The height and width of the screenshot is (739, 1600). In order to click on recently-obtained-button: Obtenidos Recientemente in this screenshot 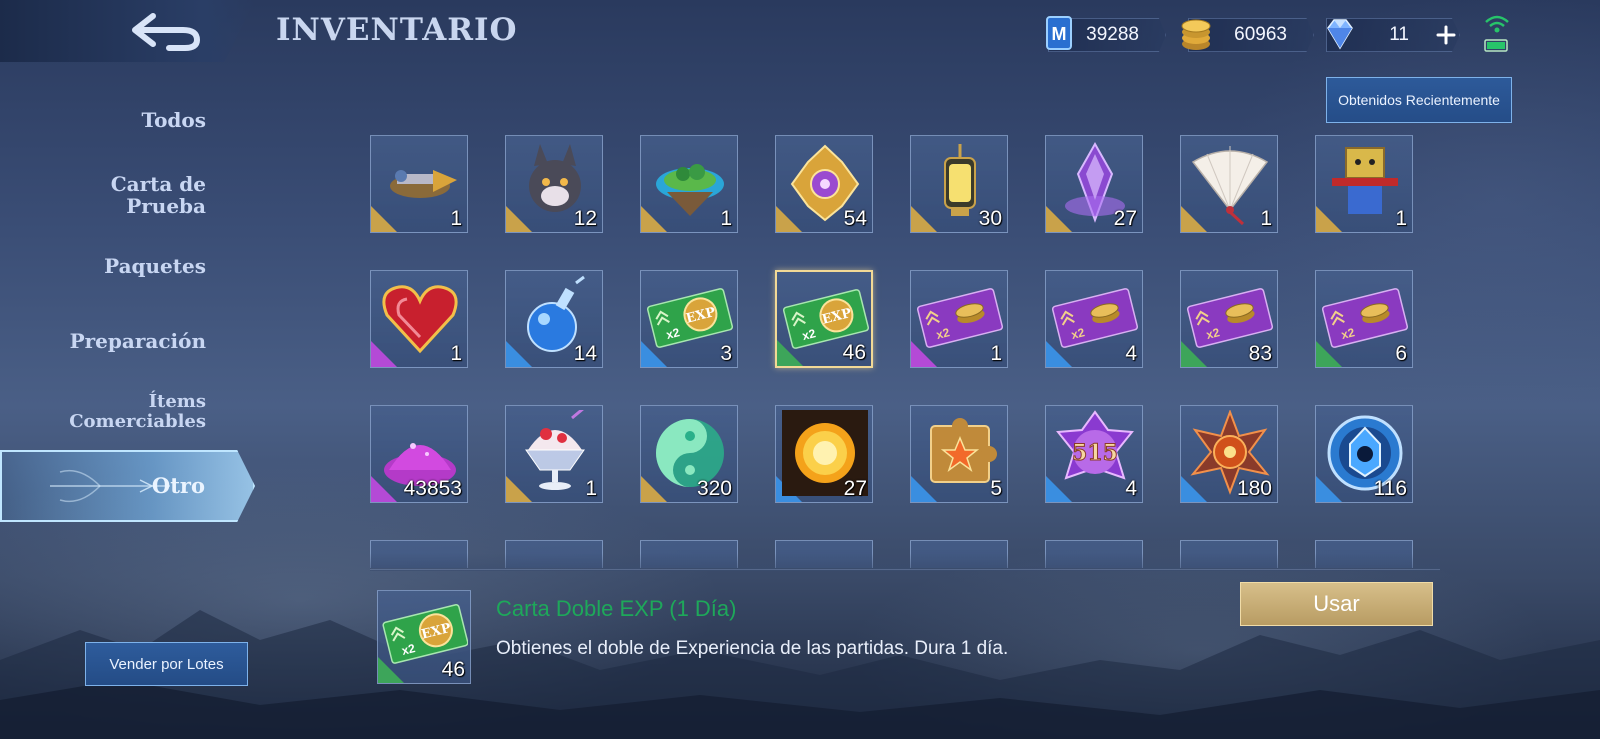, I will do `click(1419, 100)`.